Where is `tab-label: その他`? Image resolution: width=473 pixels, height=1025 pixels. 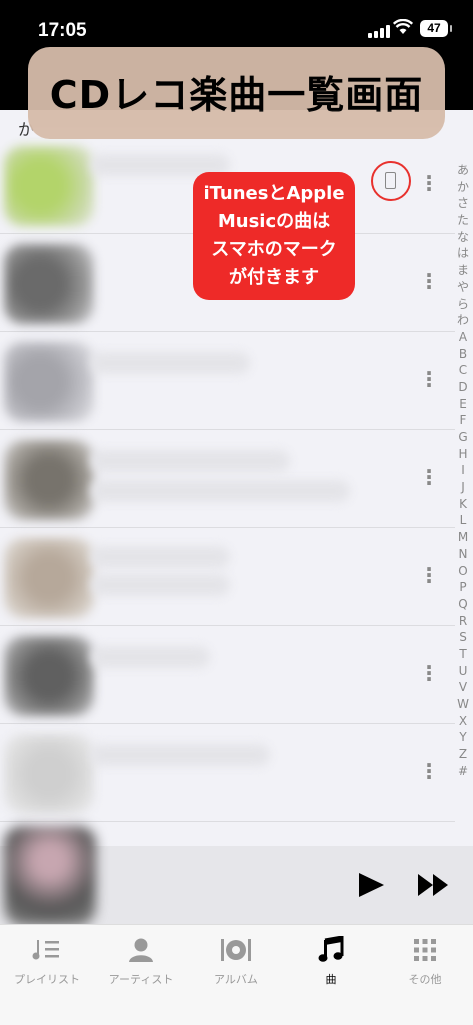 tab-label: その他 is located at coordinates (425, 979).